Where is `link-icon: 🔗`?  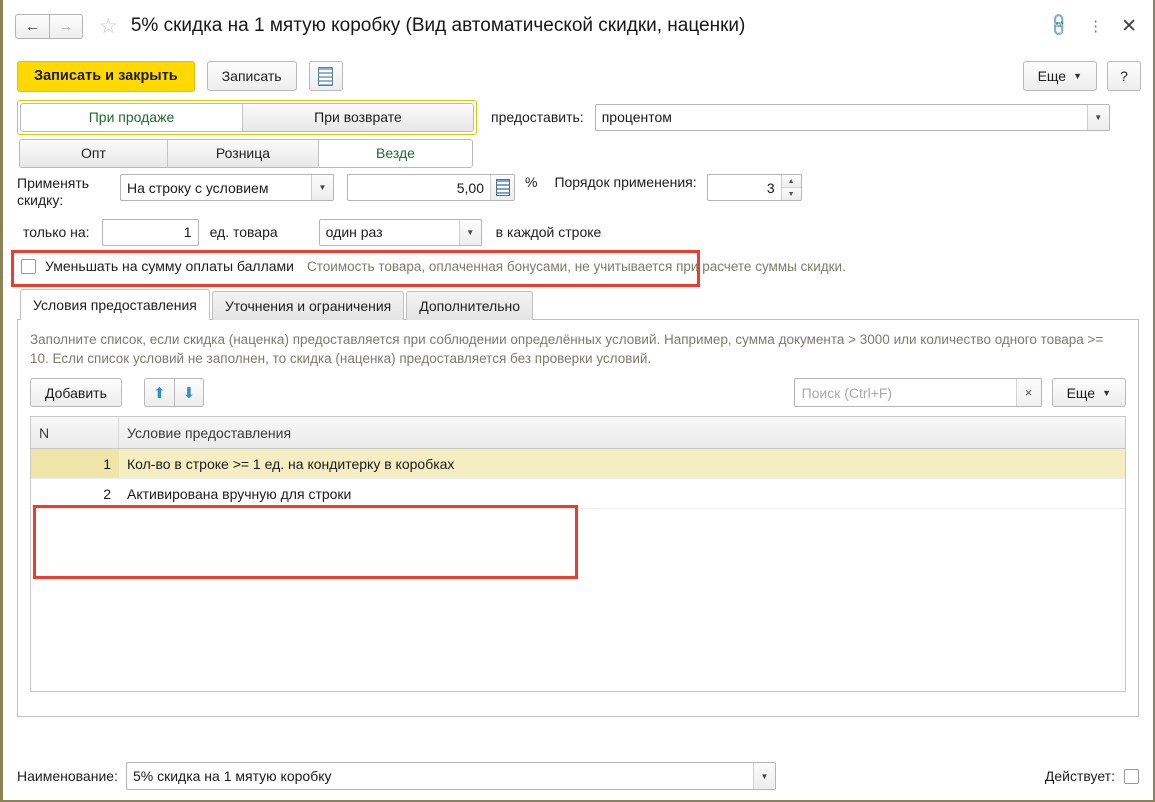
link-icon: 🔗 is located at coordinates (1060, 26).